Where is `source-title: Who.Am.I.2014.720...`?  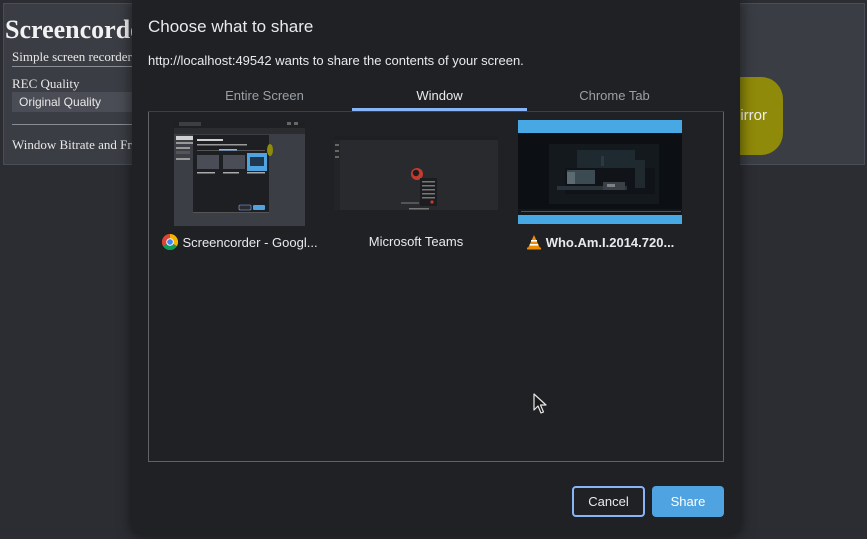
source-title: Who.Am.I.2014.720... is located at coordinates (610, 242).